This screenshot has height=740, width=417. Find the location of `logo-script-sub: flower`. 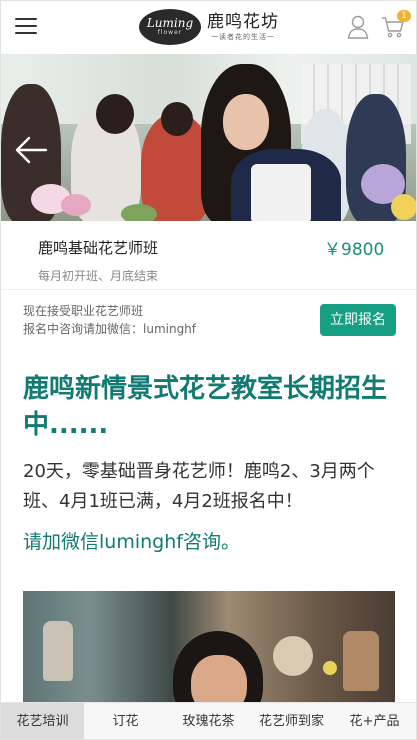

logo-script-sub: flower is located at coordinates (170, 32).